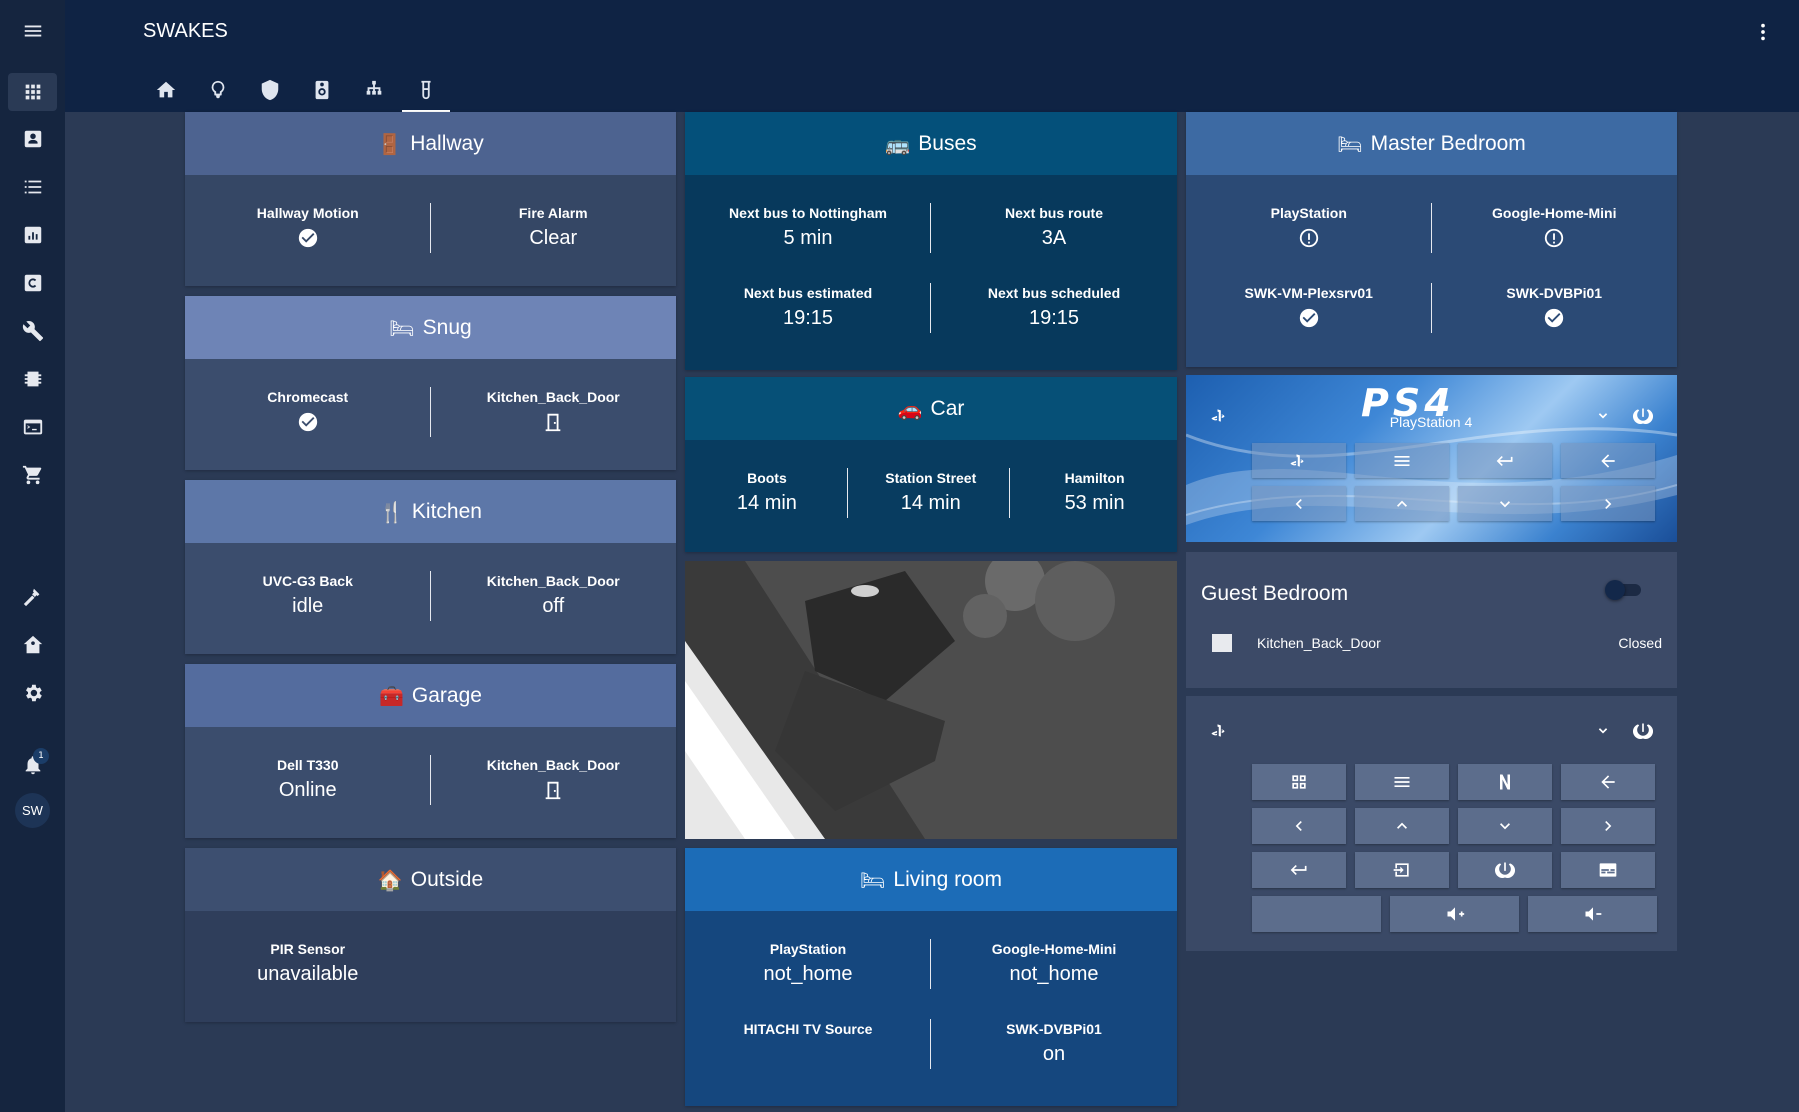 This screenshot has width=1799, height=1112. Describe the element at coordinates (1054, 963) in the screenshot. I see `google-home-mini-entity: Google-Home-Mini not_home` at that location.